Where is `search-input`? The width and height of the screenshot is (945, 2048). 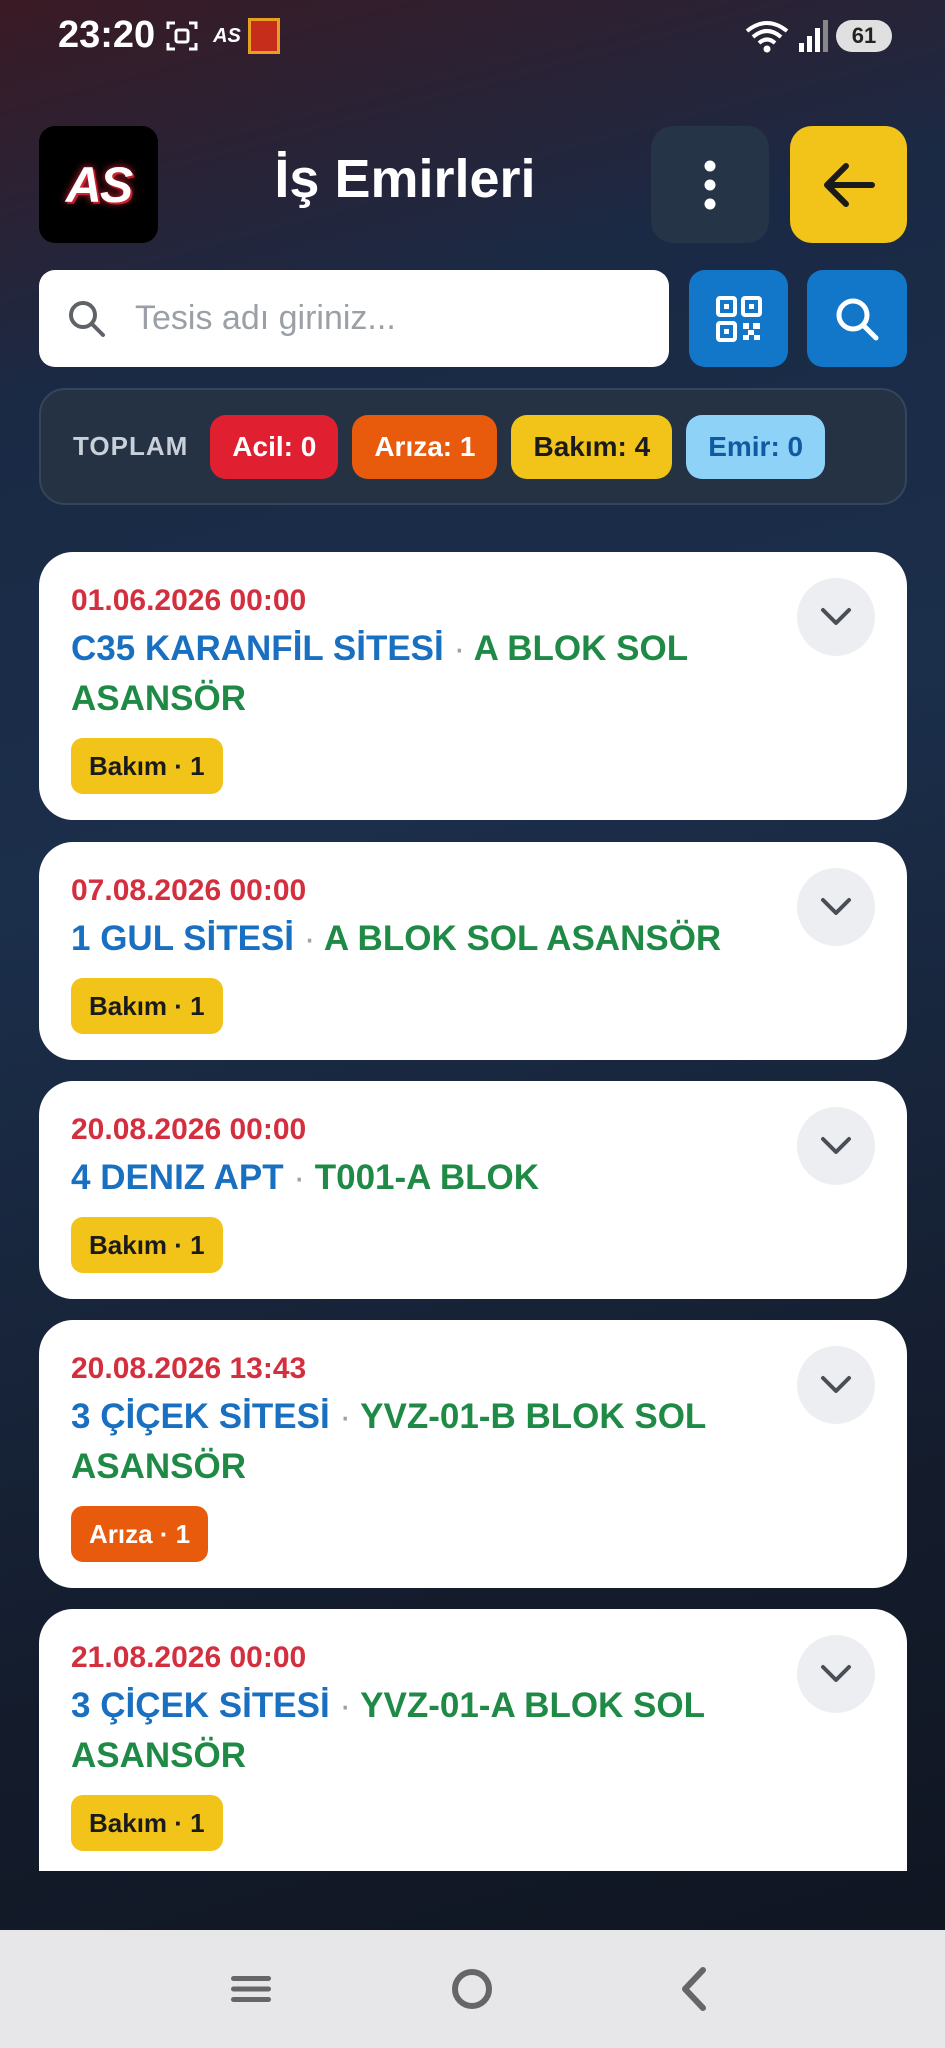
search-input is located at coordinates (385, 318).